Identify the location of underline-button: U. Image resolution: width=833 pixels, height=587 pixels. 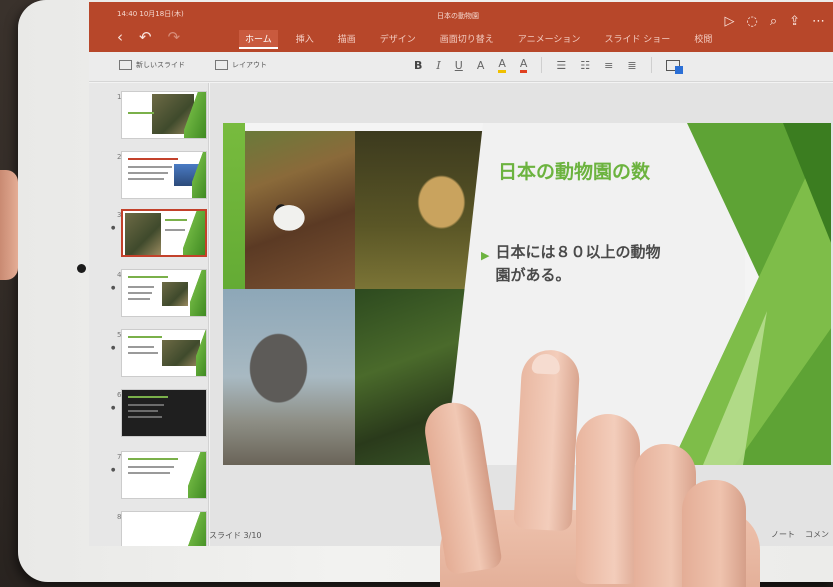
(459, 65).